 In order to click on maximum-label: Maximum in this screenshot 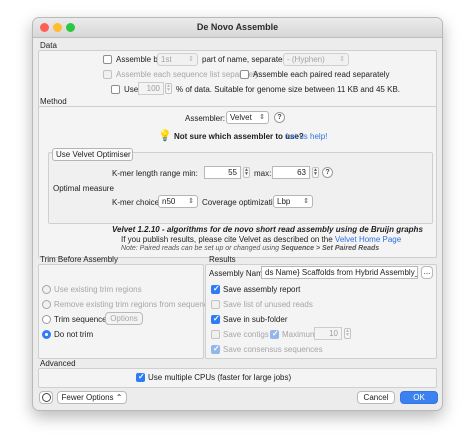, I will do `click(299, 334)`.